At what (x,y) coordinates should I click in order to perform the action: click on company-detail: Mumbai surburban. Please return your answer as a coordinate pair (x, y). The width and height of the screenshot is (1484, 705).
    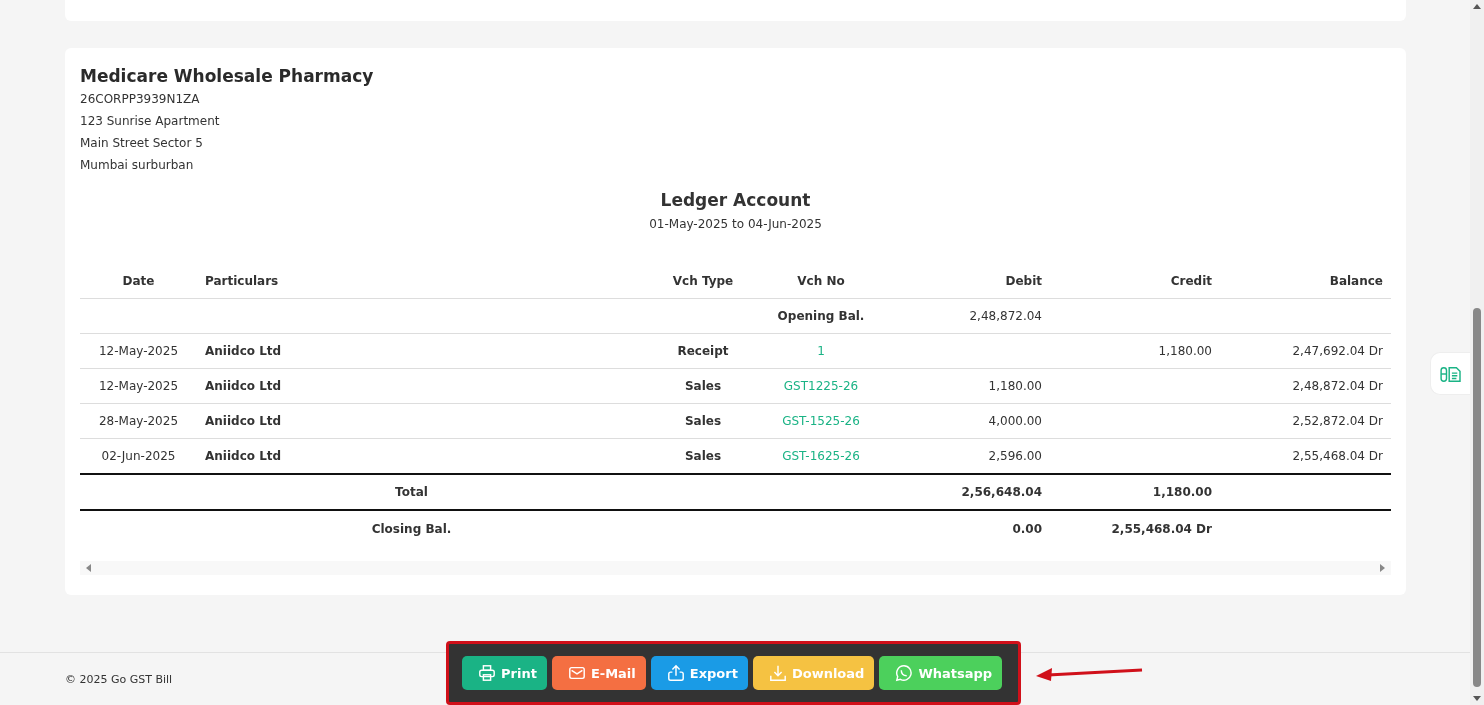
    Looking at the image, I should click on (137, 165).